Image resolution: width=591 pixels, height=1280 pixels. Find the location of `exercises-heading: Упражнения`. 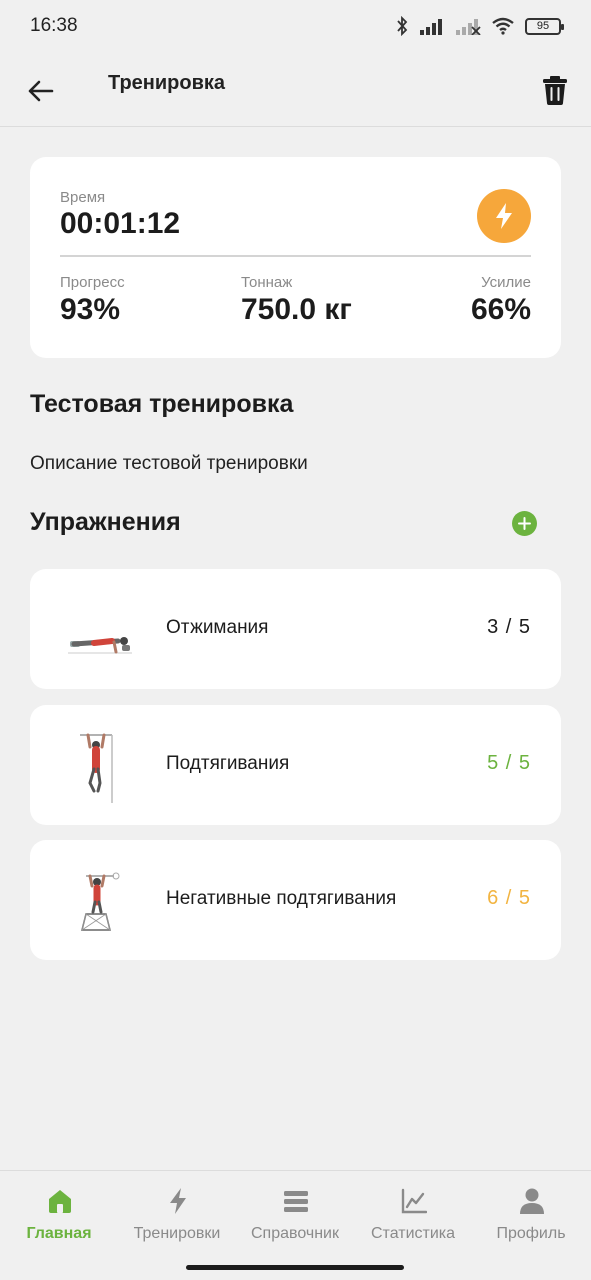

exercises-heading: Упражнения is located at coordinates (105, 522).